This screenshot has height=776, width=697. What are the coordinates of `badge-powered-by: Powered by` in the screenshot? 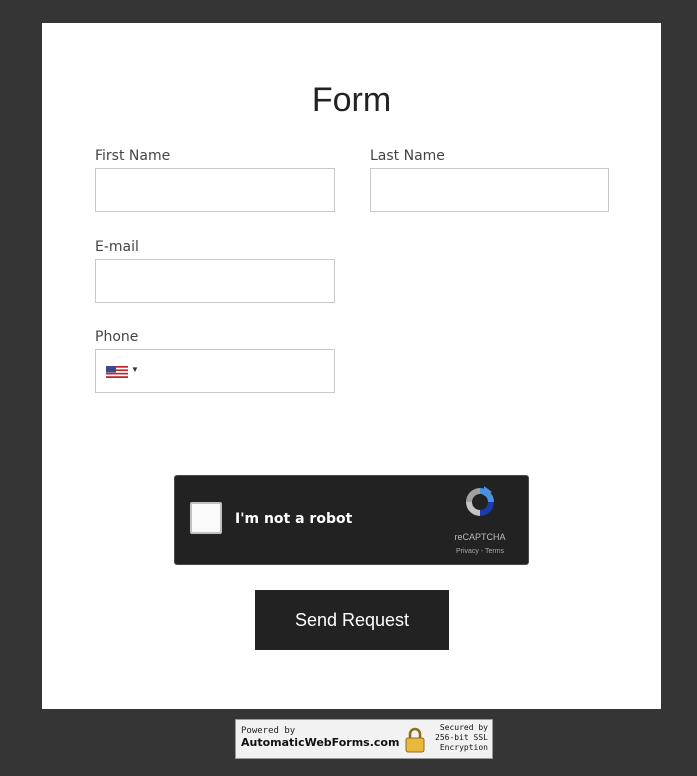 It's located at (268, 731).